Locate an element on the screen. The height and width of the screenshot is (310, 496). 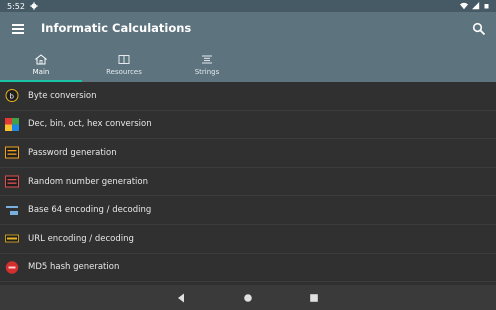
status-bar: 5:52 is located at coordinates (248, 6).